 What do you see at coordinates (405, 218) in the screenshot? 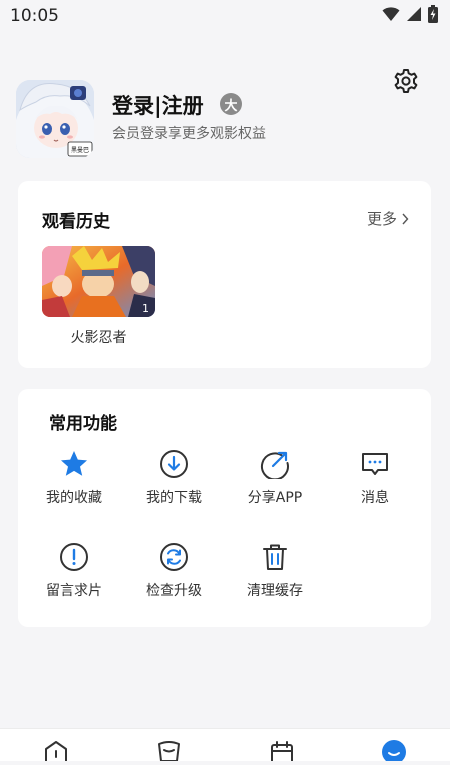
I see `chevron-right-icon` at bounding box center [405, 218].